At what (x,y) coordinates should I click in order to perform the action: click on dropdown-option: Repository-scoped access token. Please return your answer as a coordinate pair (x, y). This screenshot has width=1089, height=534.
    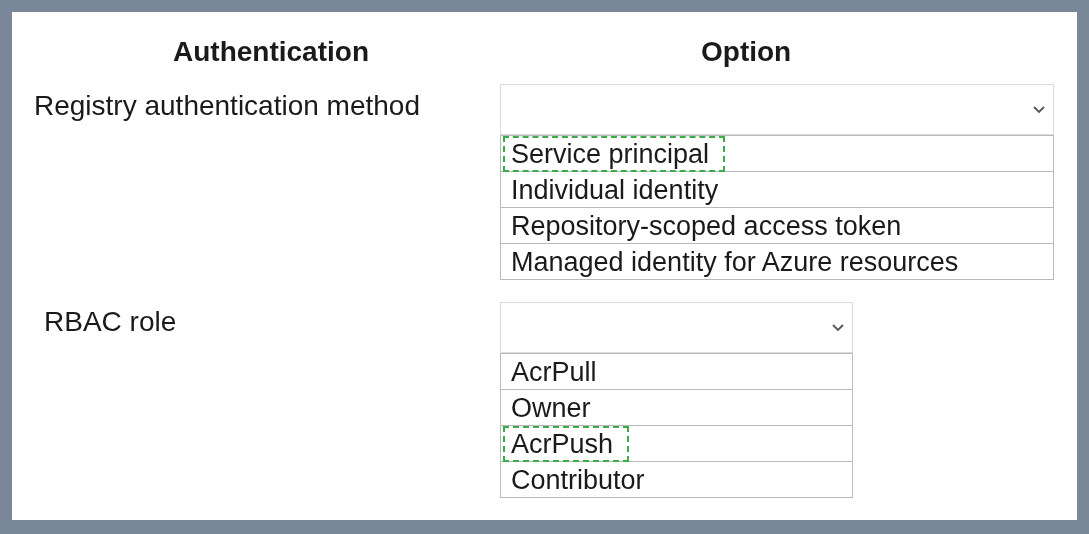
    Looking at the image, I should click on (710, 225).